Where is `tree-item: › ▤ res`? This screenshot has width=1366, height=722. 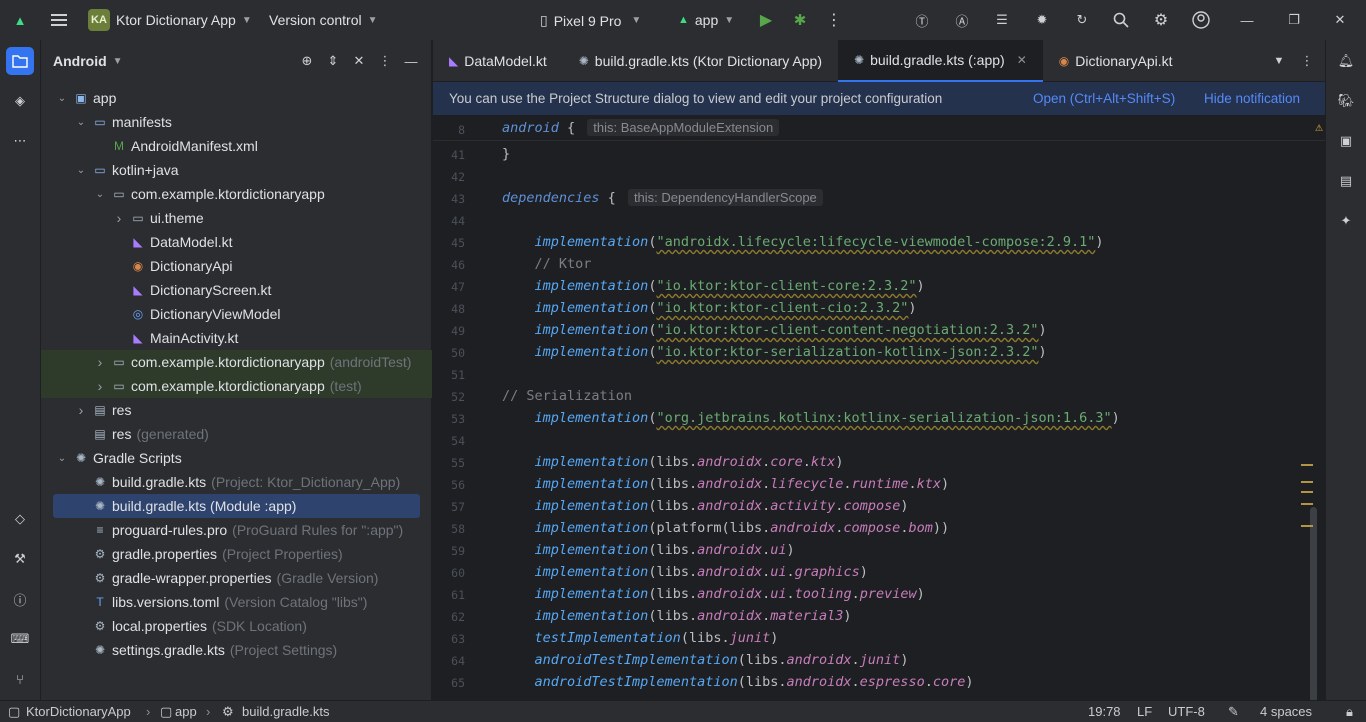
tree-item: › ▤ res is located at coordinates (236, 410).